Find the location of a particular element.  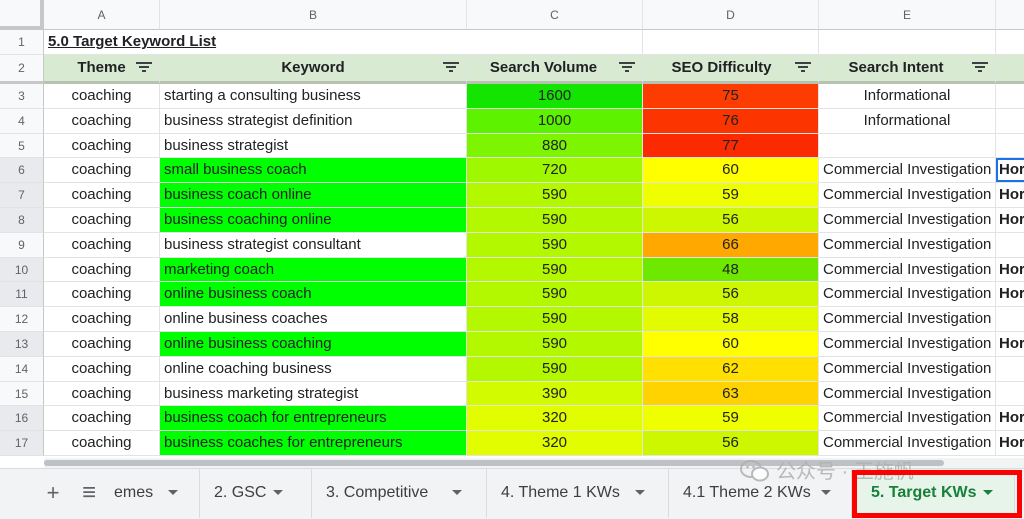

seo-difficulty-cell: 58 is located at coordinates (731, 319).